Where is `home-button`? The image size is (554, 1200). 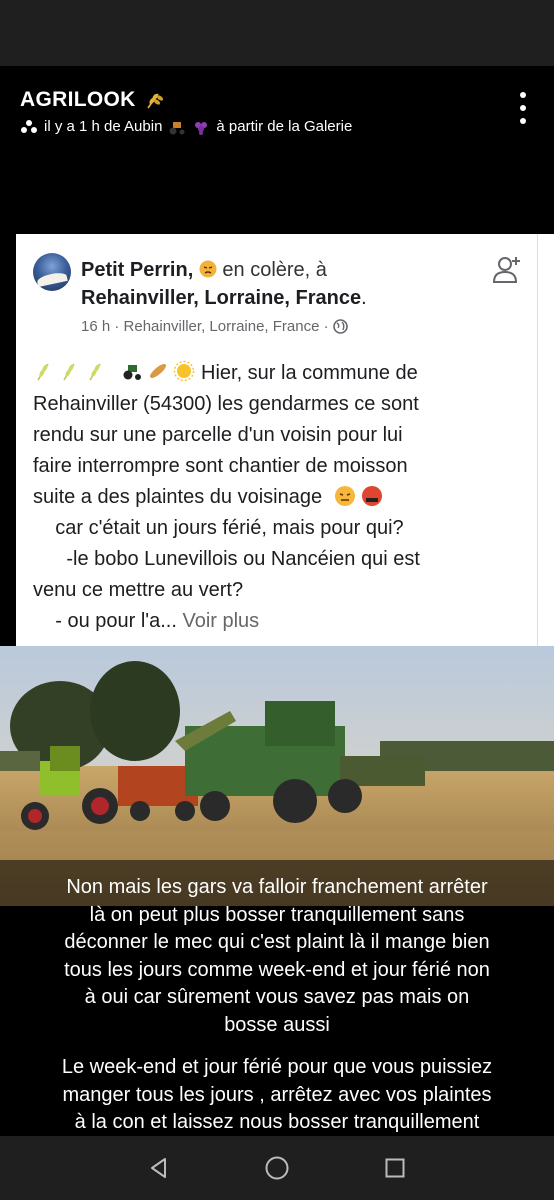 home-button is located at coordinates (277, 1168).